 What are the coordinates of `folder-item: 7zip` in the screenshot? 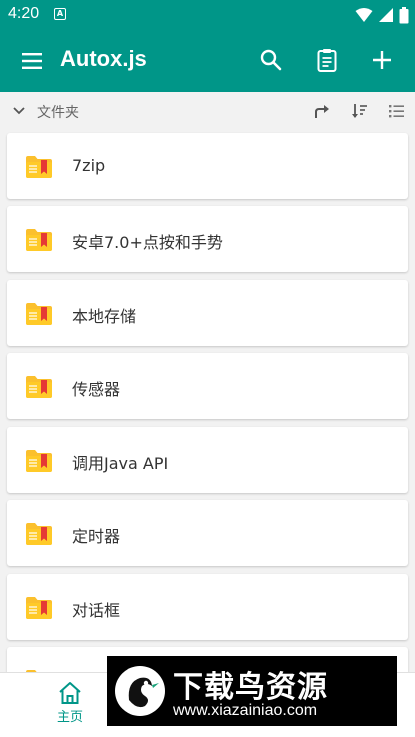 It's located at (207, 166).